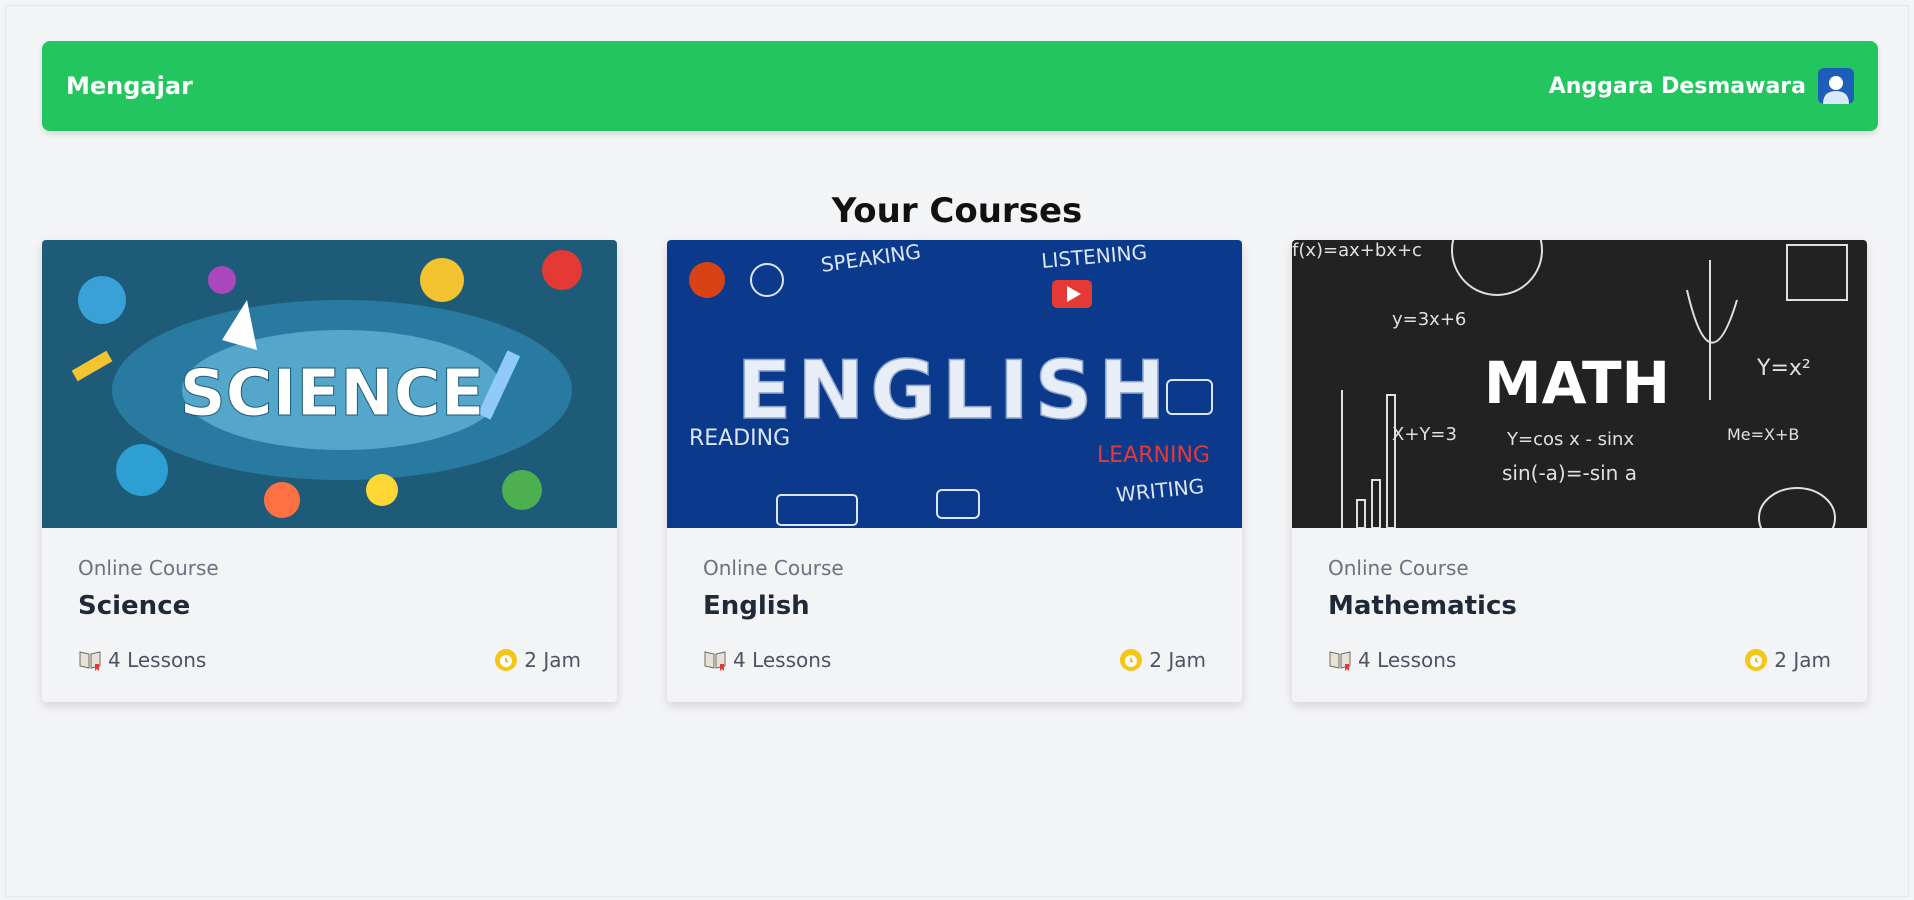 The width and height of the screenshot is (1914, 900). What do you see at coordinates (1153, 455) in the screenshot?
I see `english-thumb-word-learning: LEARNING` at bounding box center [1153, 455].